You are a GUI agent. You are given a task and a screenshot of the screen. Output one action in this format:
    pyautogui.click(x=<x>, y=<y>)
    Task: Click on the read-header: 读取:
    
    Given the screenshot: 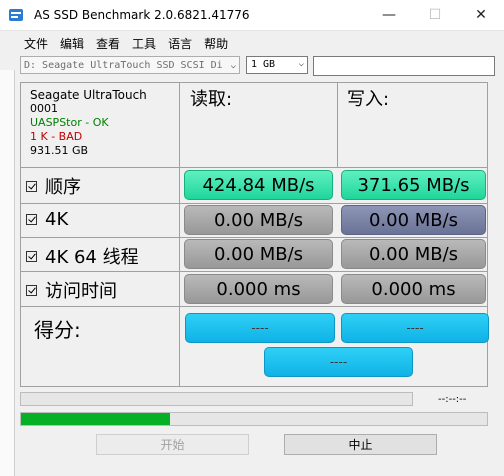 What is the action you would take?
    pyautogui.click(x=211, y=99)
    